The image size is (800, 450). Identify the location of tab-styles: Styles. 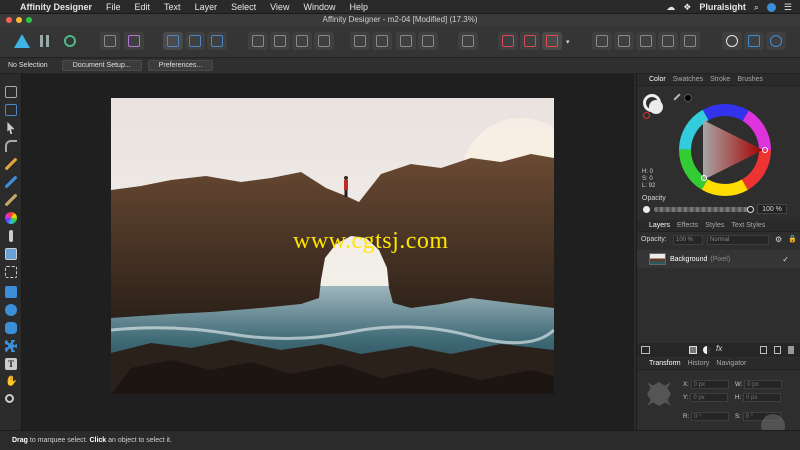
(714, 225).